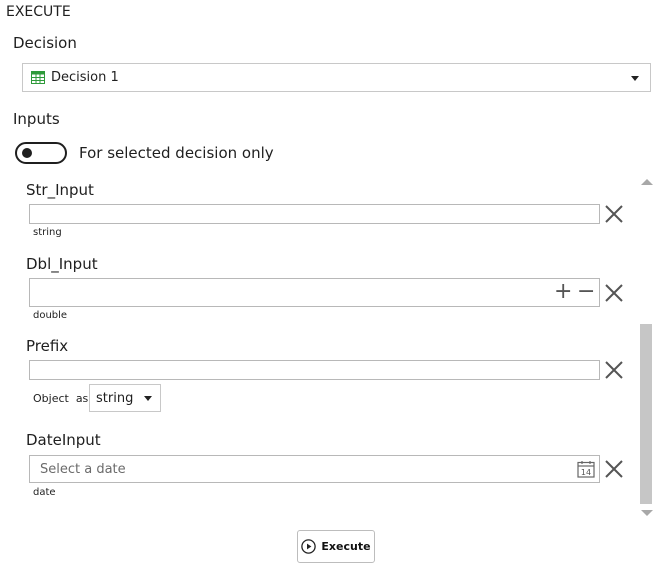 The width and height of the screenshot is (668, 568). Describe the element at coordinates (586, 292) in the screenshot. I see `decrement-button: −` at that location.